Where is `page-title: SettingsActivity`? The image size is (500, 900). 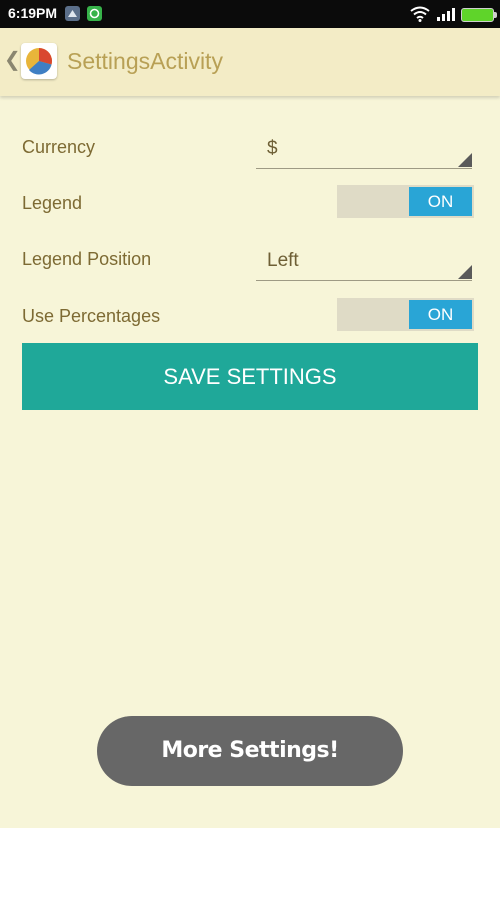
page-title: SettingsActivity is located at coordinates (145, 61).